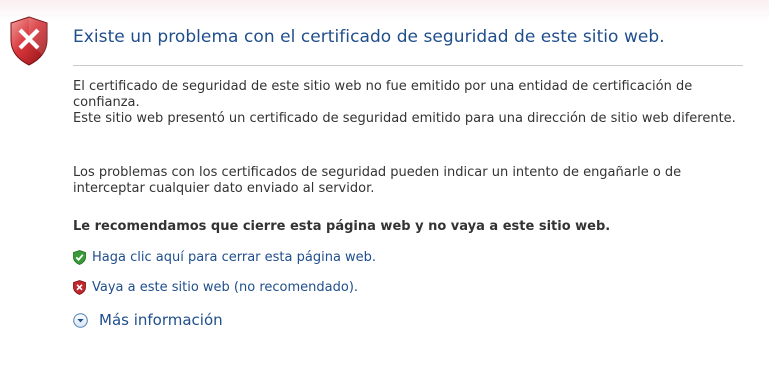 Image resolution: width=769 pixels, height=369 pixels. Describe the element at coordinates (79, 257) in the screenshot. I see `green-check-shield-icon` at that location.